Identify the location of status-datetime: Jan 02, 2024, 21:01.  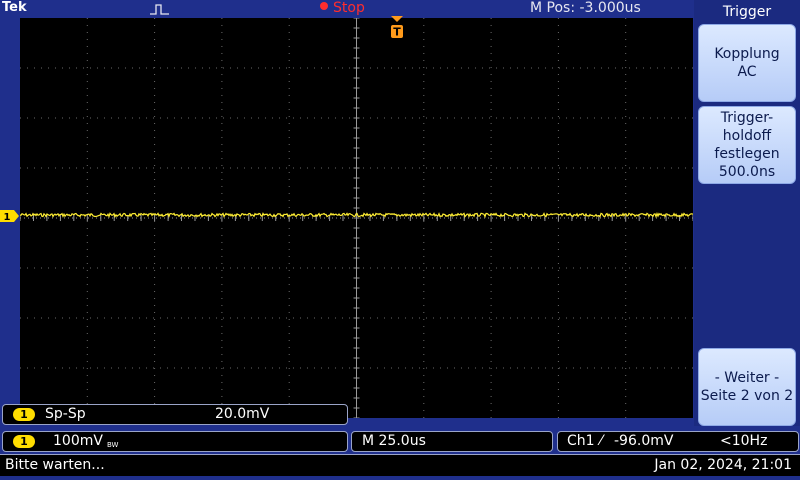
(723, 465).